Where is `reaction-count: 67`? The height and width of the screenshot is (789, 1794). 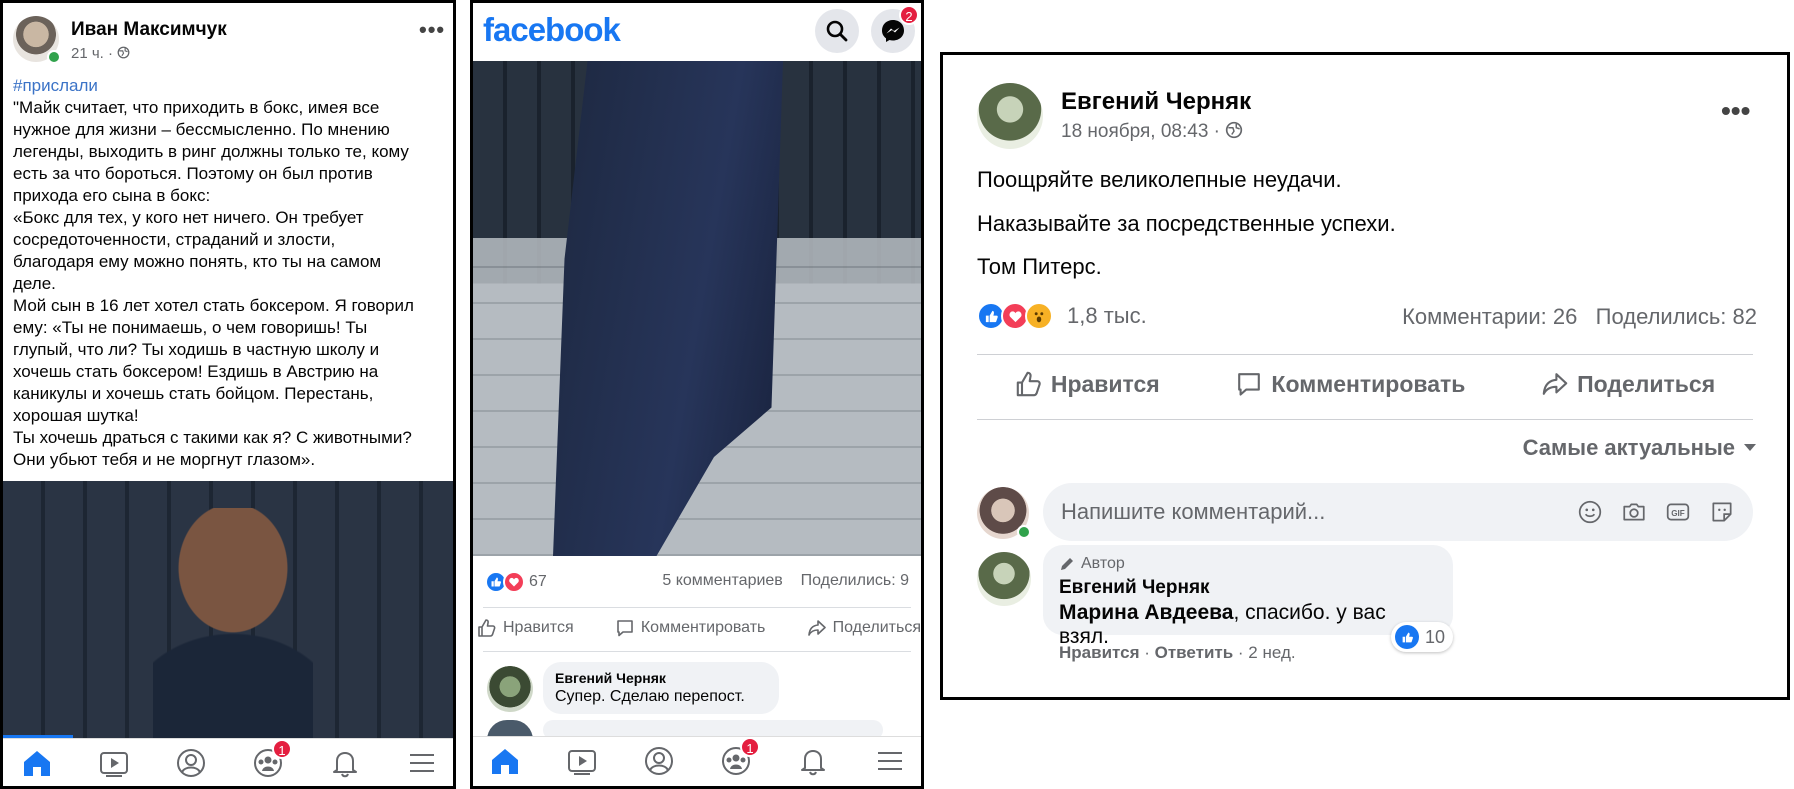 reaction-count: 67 is located at coordinates (538, 581).